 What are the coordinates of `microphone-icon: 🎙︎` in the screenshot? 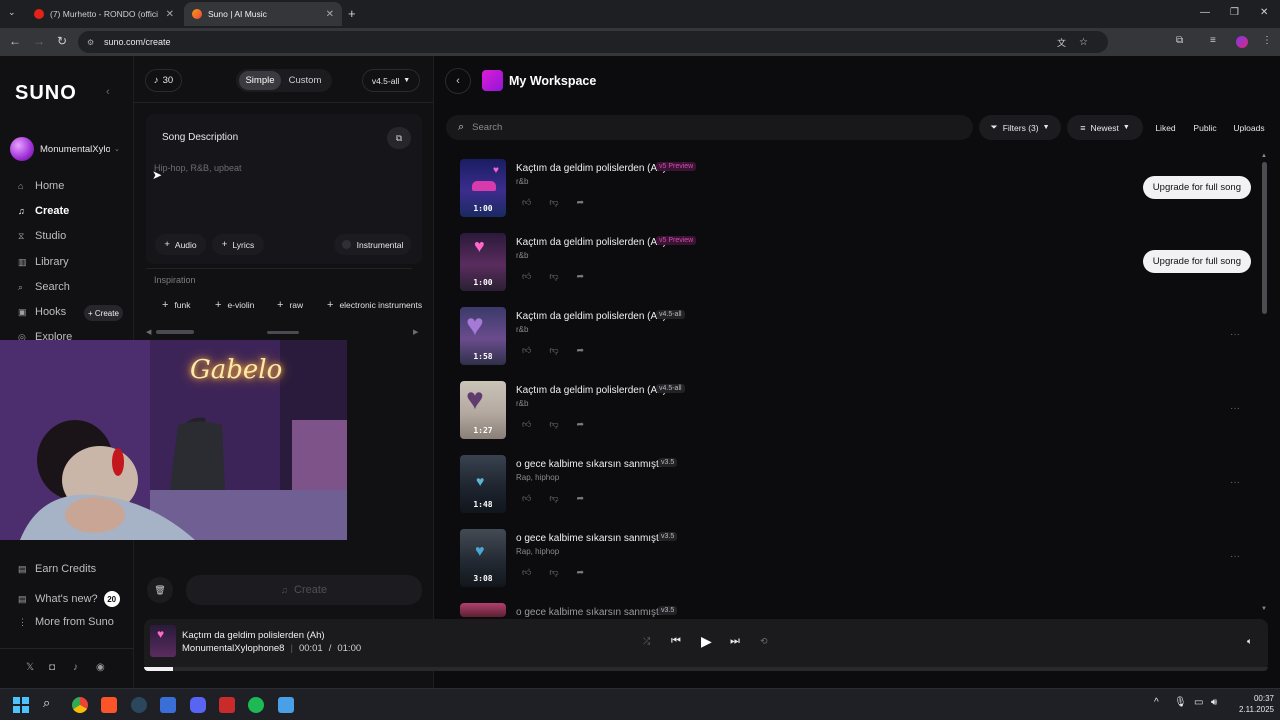 It's located at (1180, 702).